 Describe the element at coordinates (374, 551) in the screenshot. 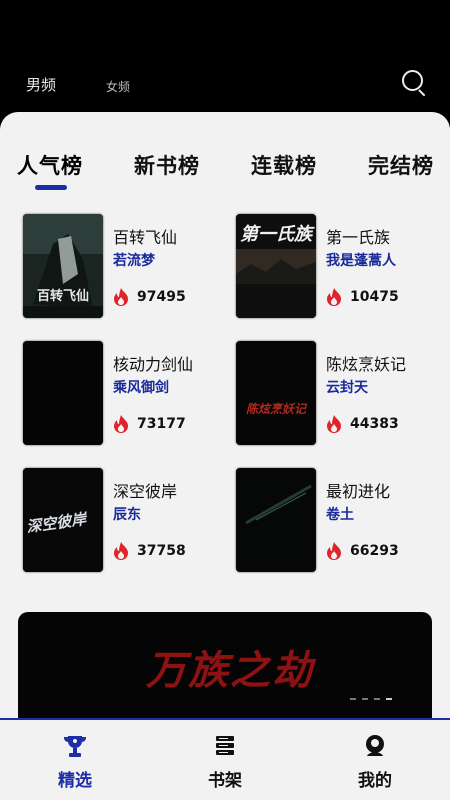

I see `heat-number: 66293` at that location.